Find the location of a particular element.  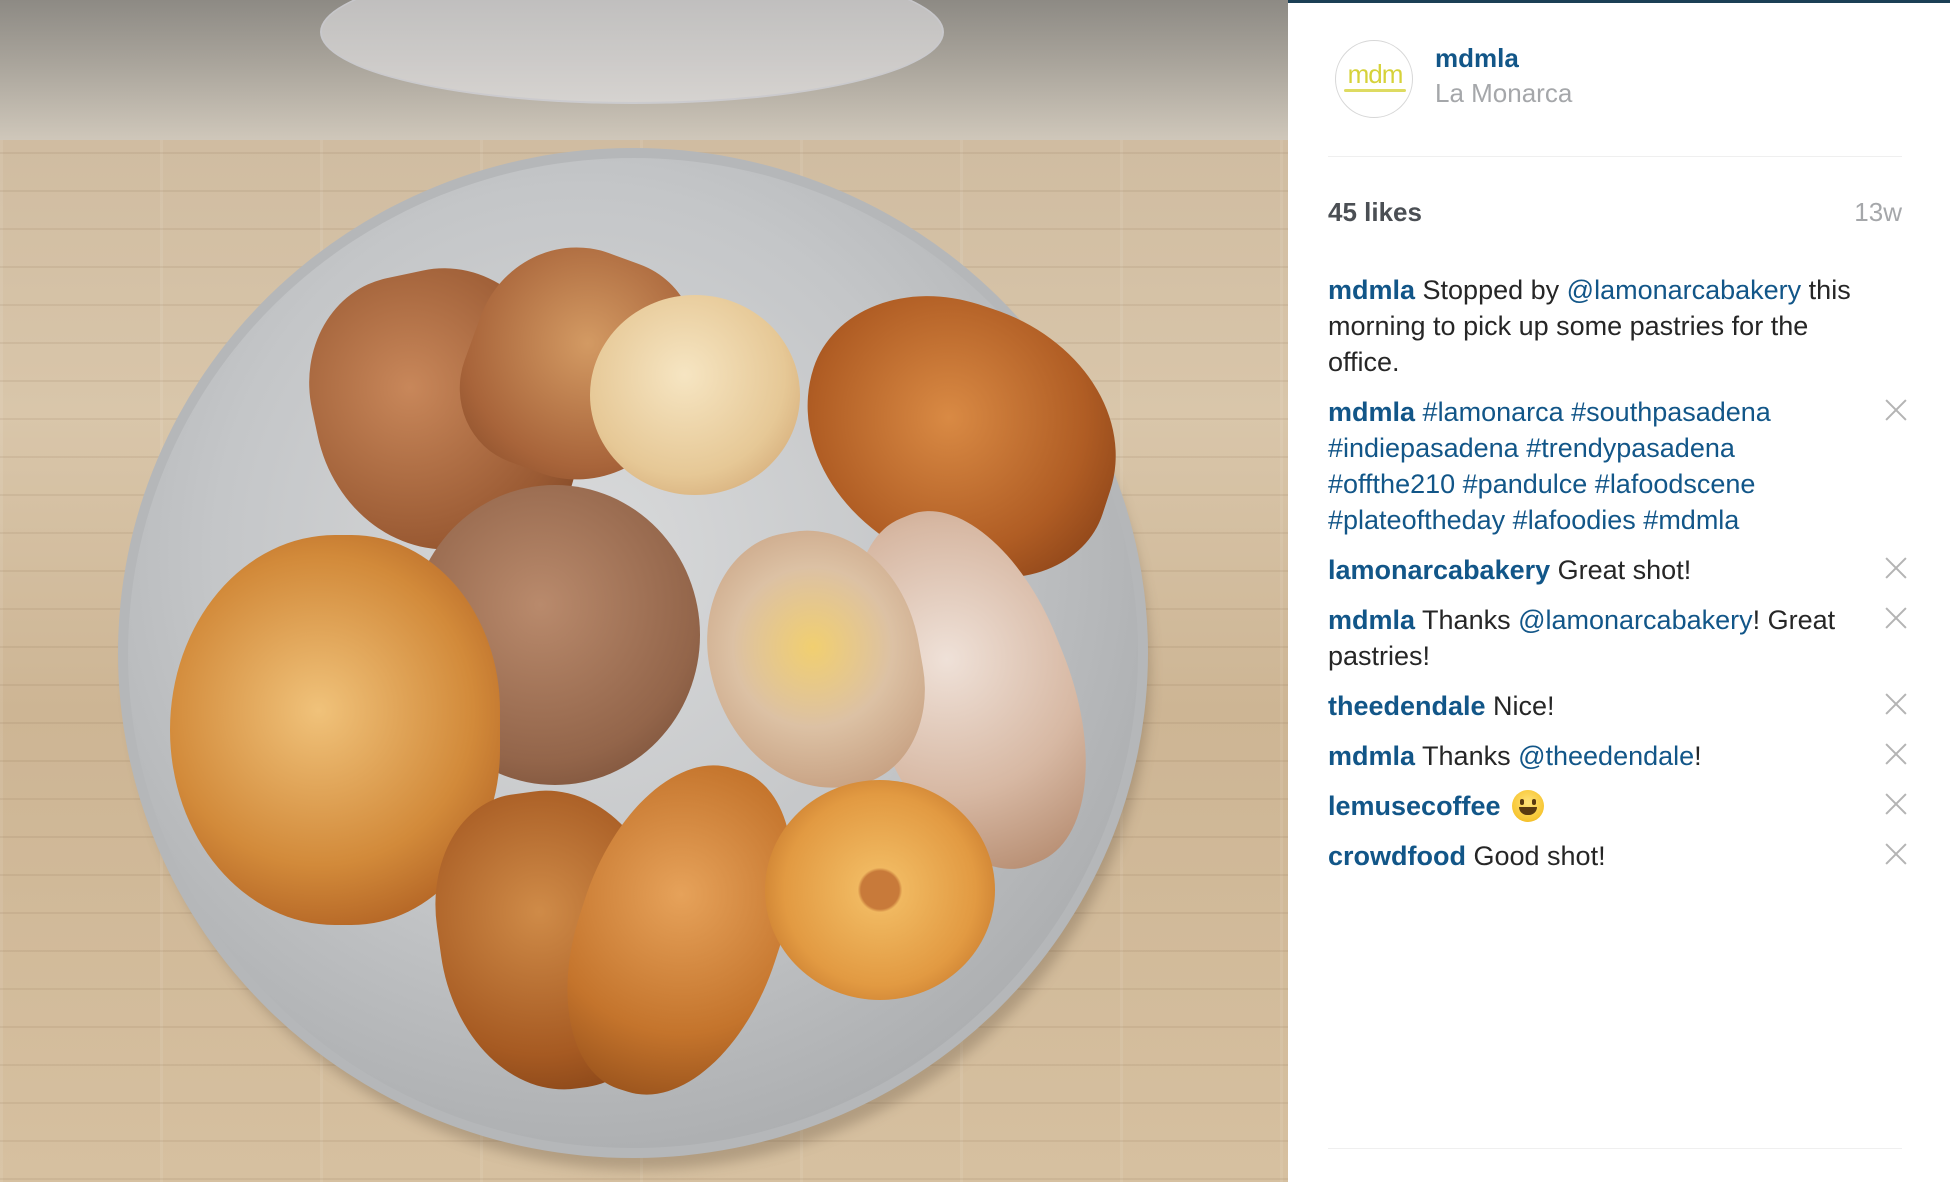

comment: lamonarcabakery Great shot! is located at coordinates (1618, 570).